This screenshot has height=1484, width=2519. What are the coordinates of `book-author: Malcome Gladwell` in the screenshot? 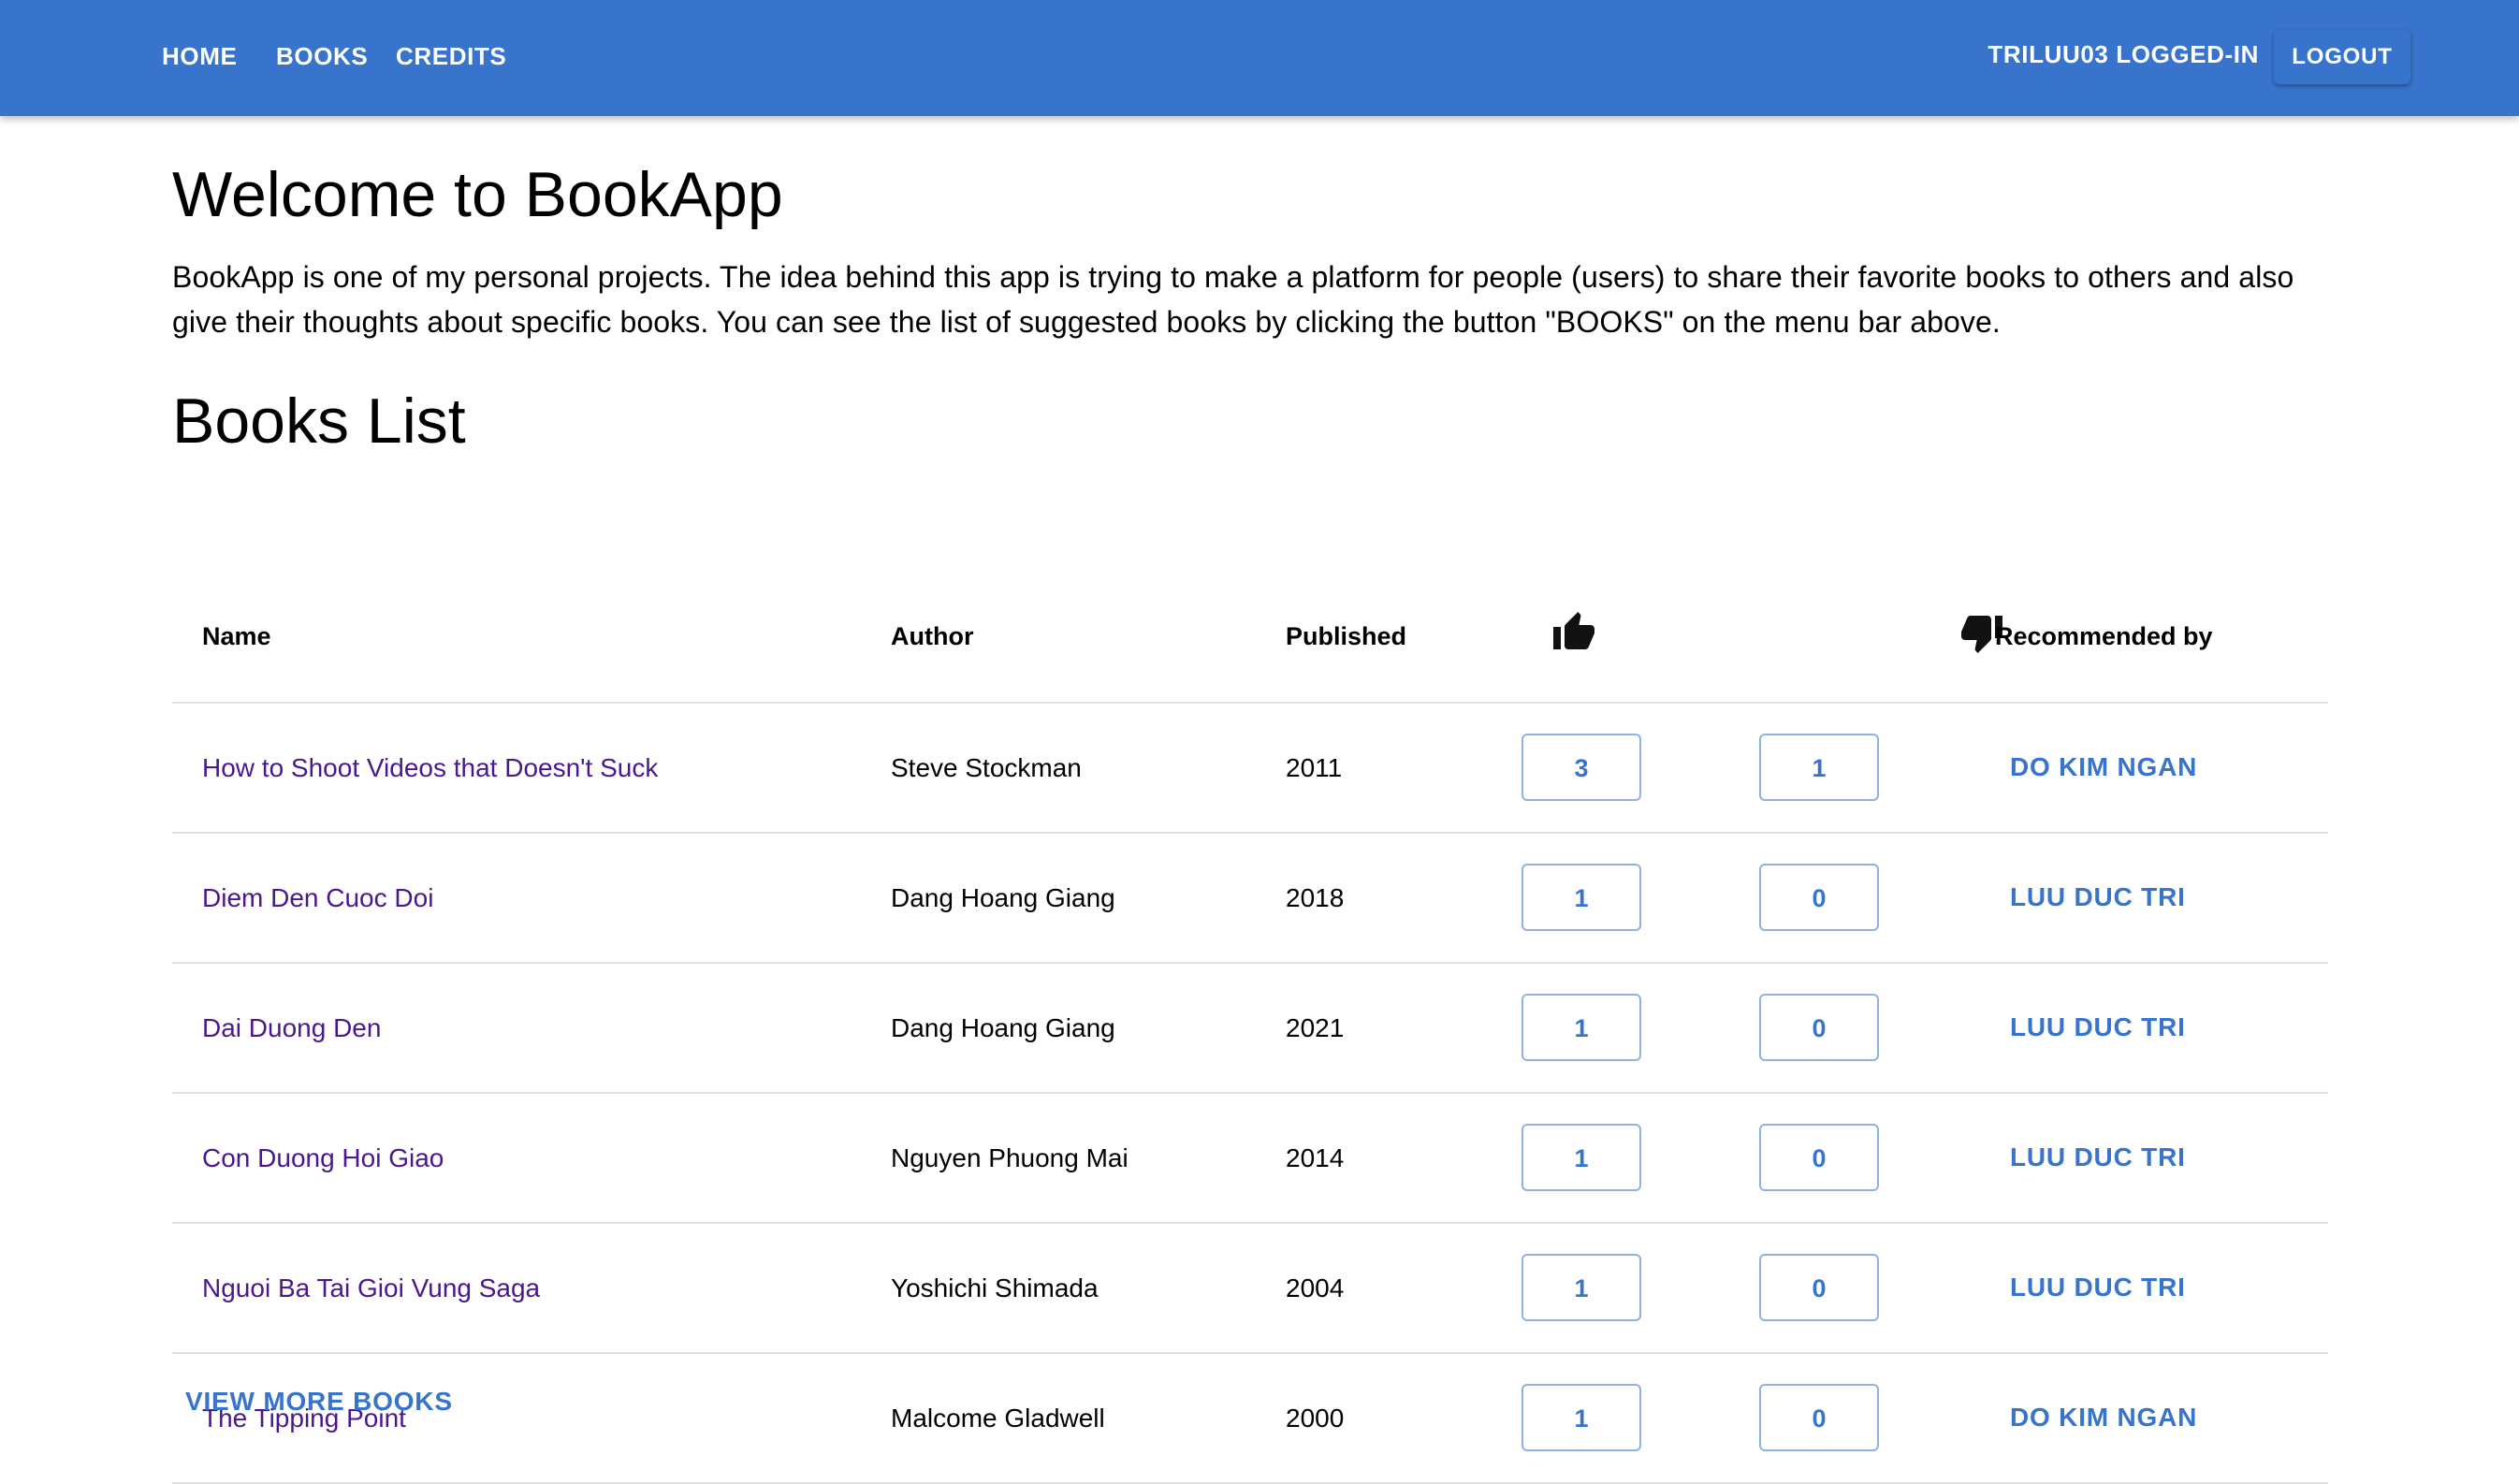 It's located at (998, 1418).